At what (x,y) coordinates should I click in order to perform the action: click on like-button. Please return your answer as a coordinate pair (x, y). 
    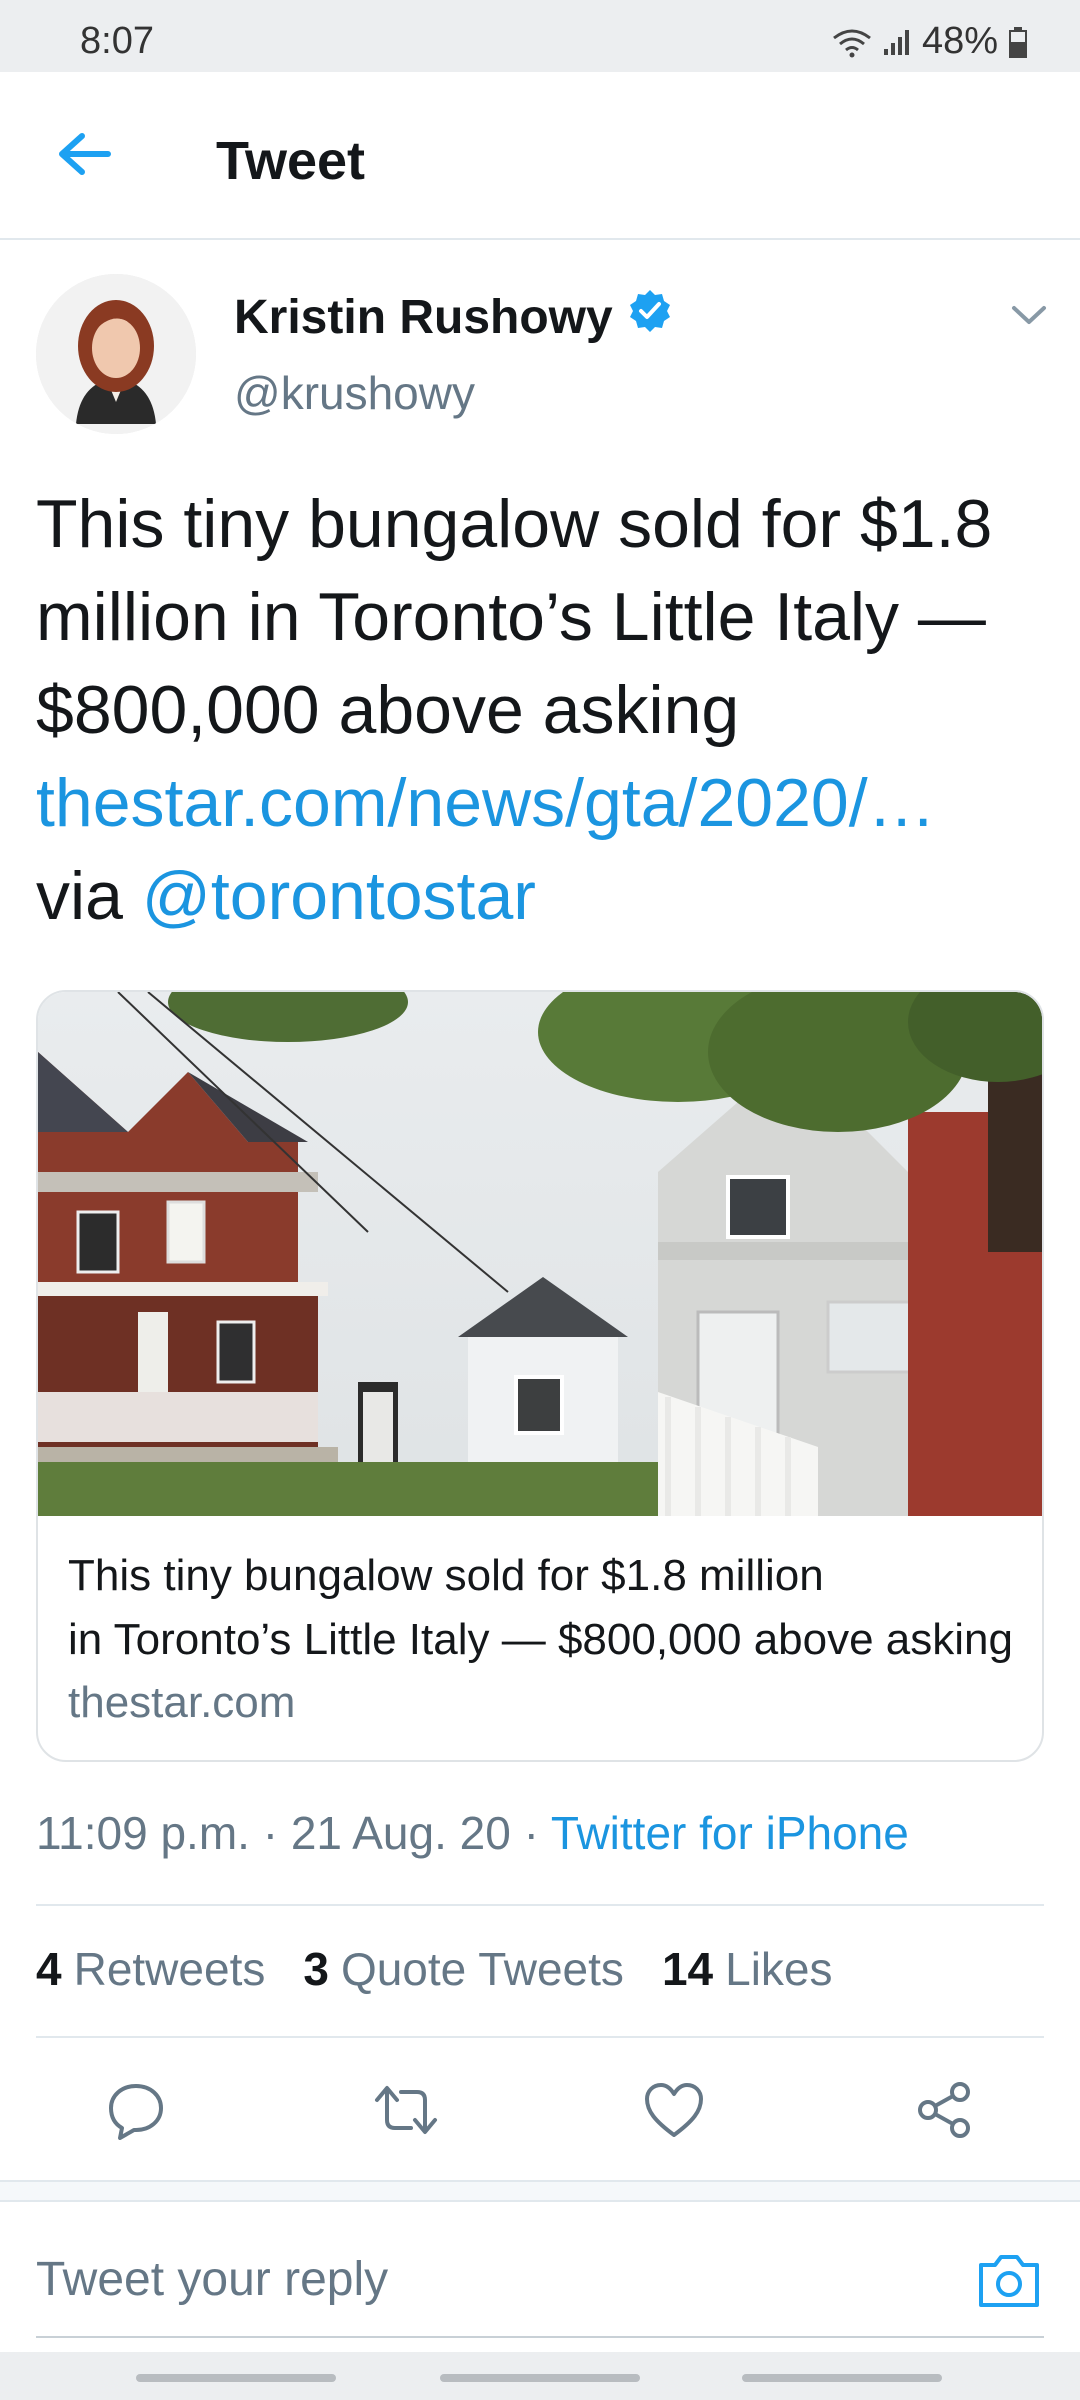
    Looking at the image, I should click on (674, 2112).